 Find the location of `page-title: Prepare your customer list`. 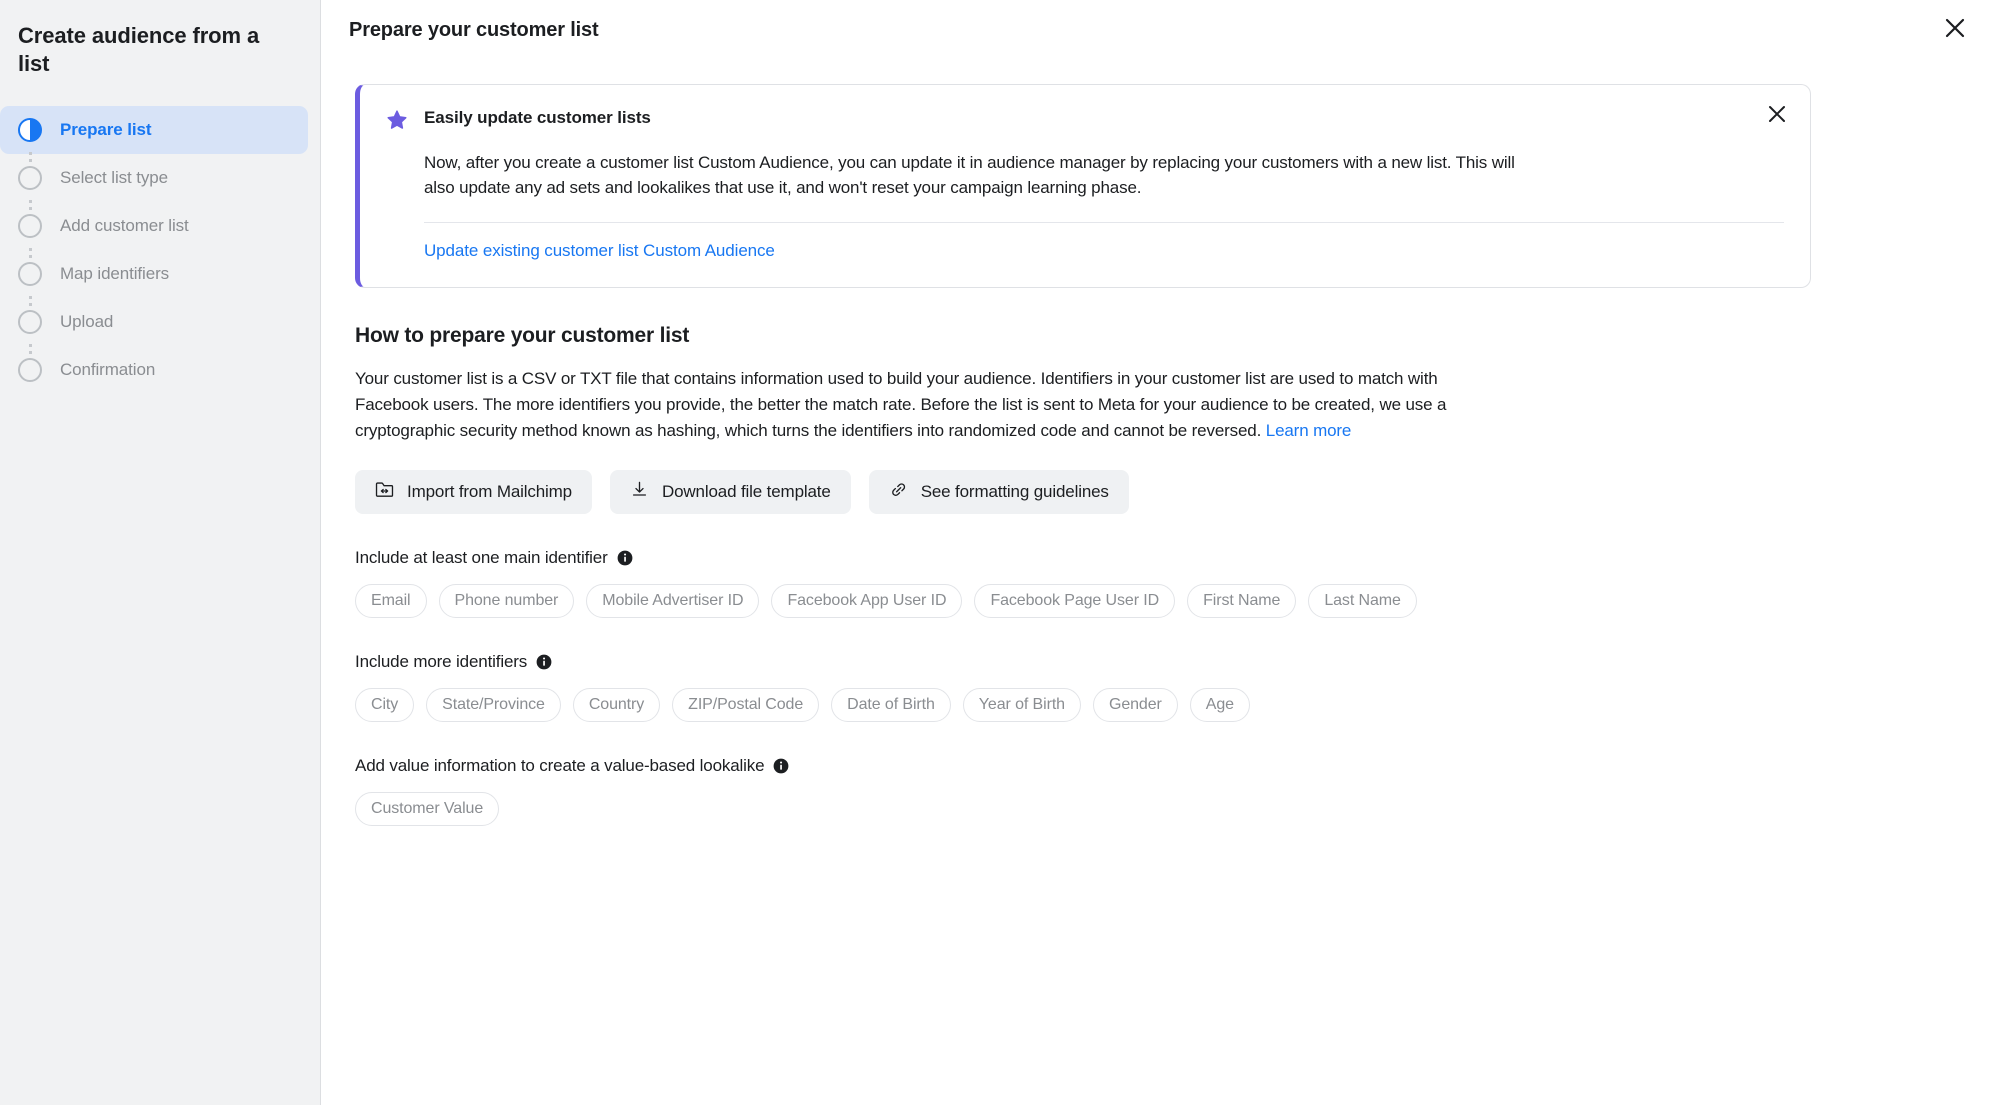

page-title: Prepare your customer list is located at coordinates (474, 29).